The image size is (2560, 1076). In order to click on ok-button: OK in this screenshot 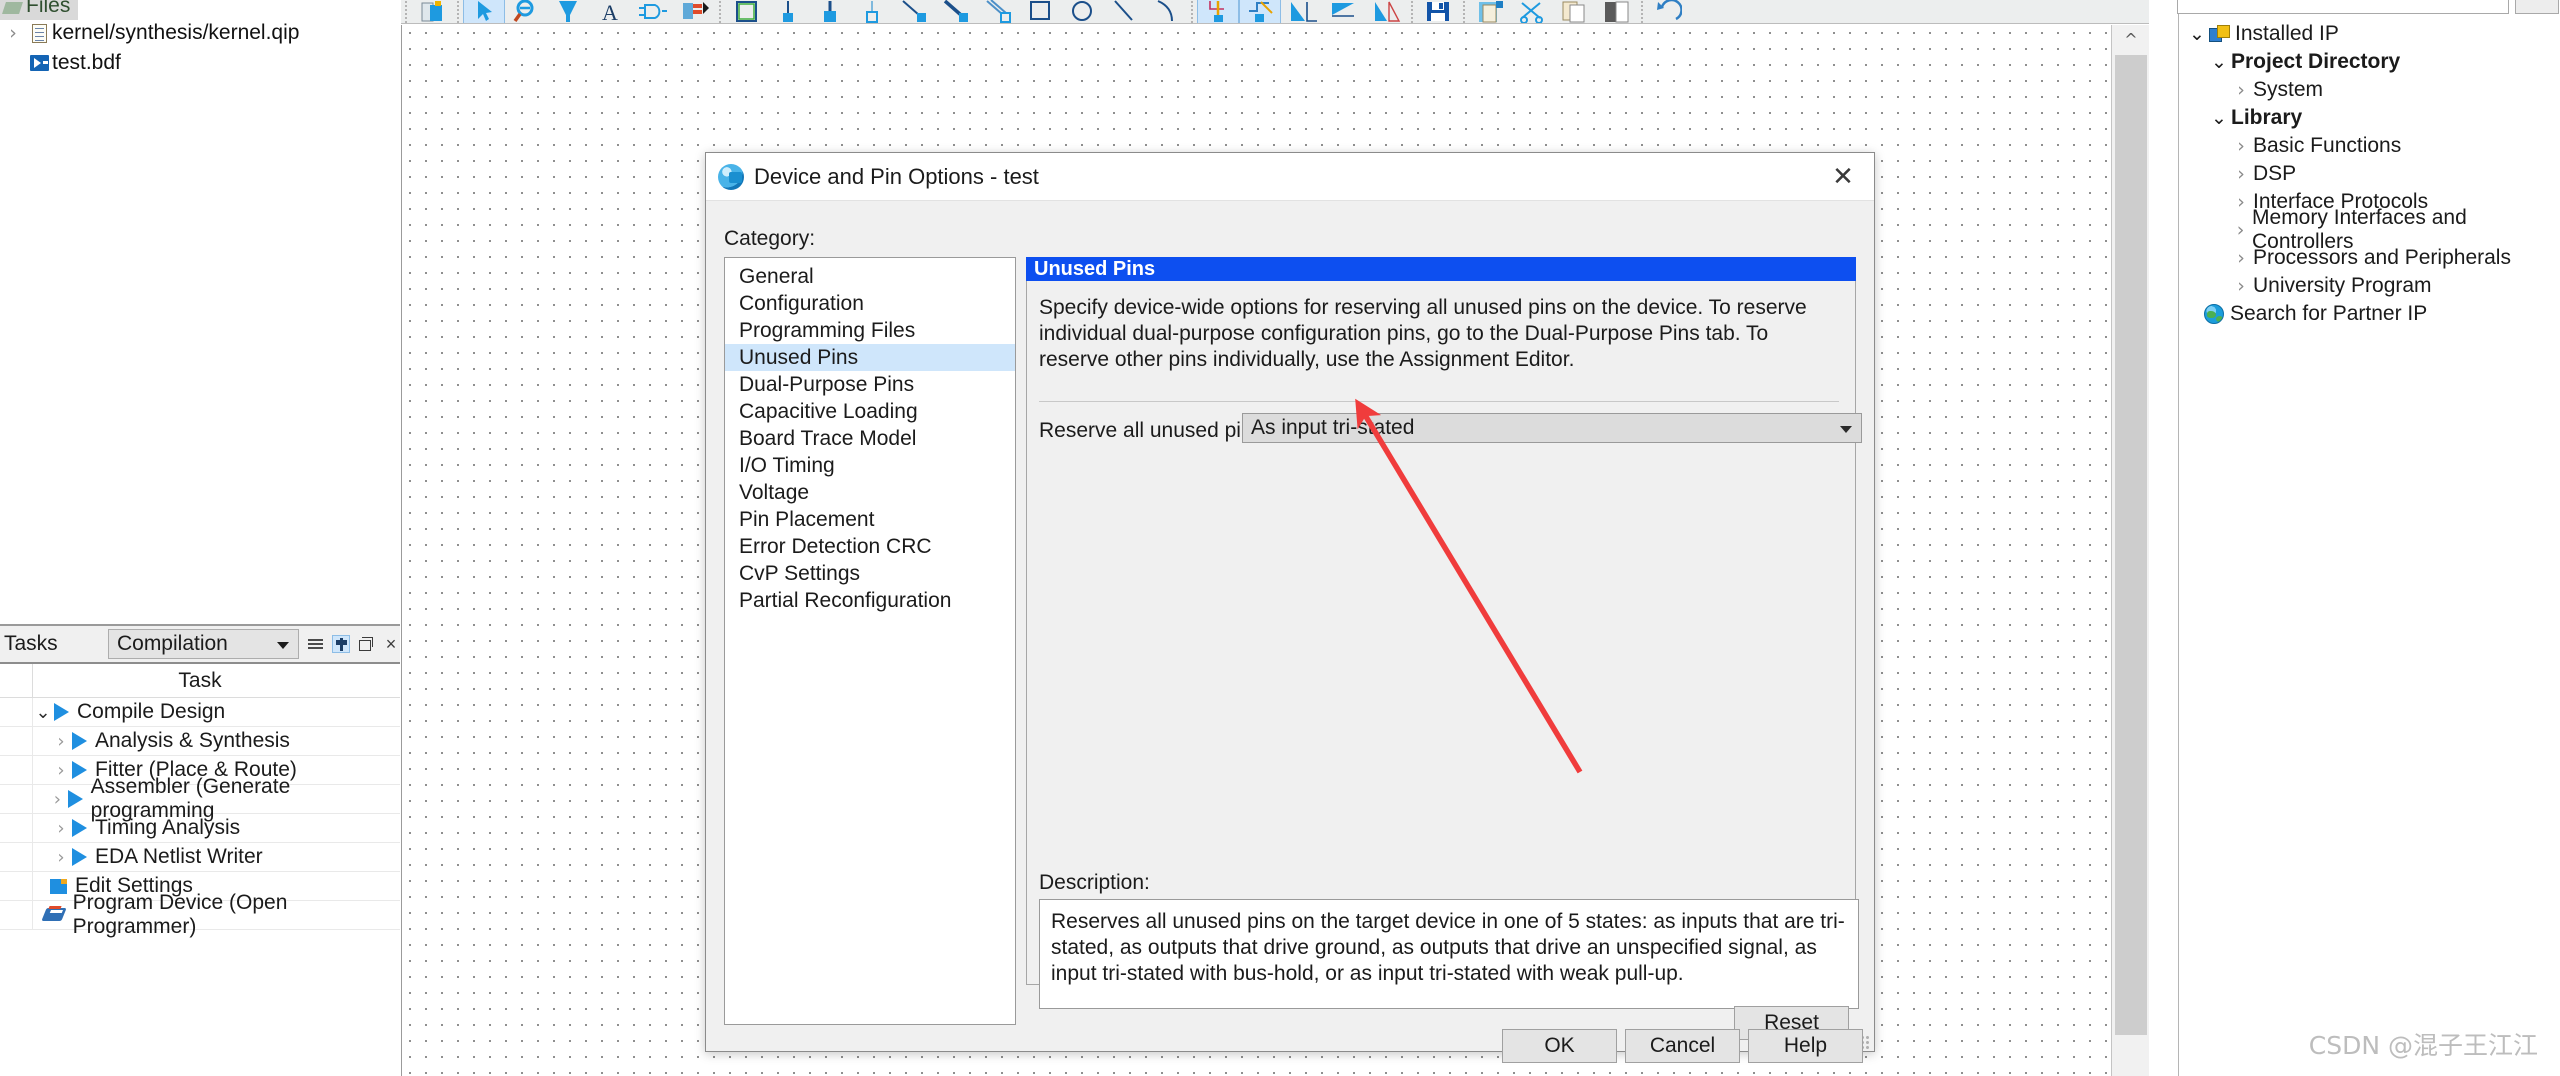, I will do `click(1559, 1046)`.